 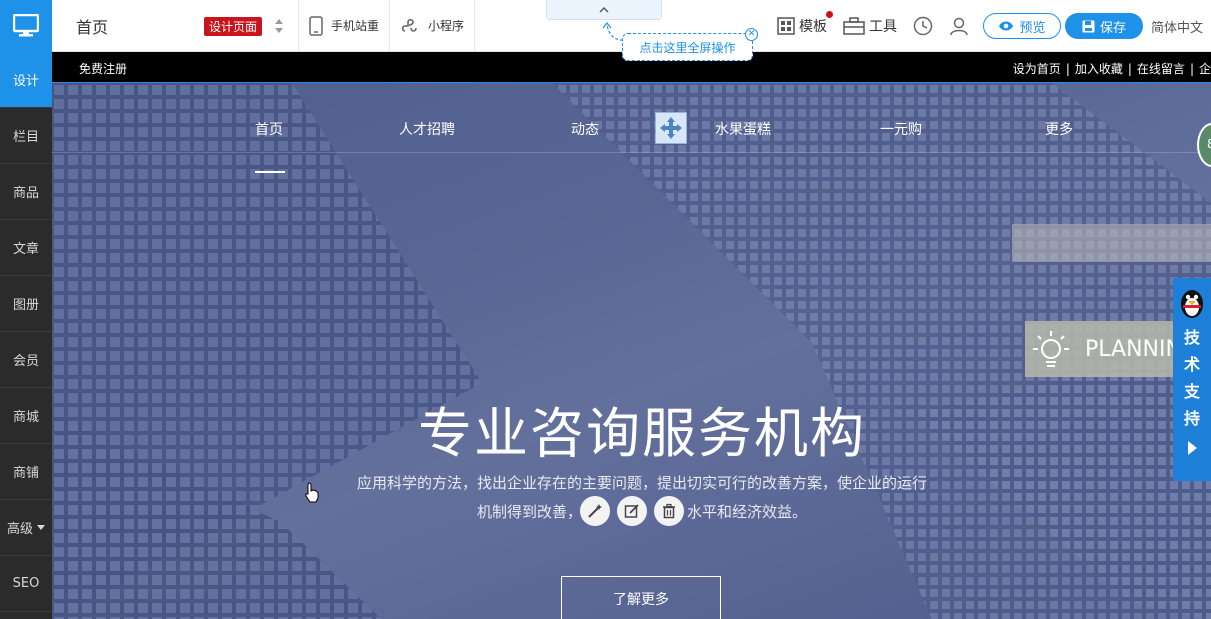 I want to click on toolbox-icon, so click(x=854, y=26).